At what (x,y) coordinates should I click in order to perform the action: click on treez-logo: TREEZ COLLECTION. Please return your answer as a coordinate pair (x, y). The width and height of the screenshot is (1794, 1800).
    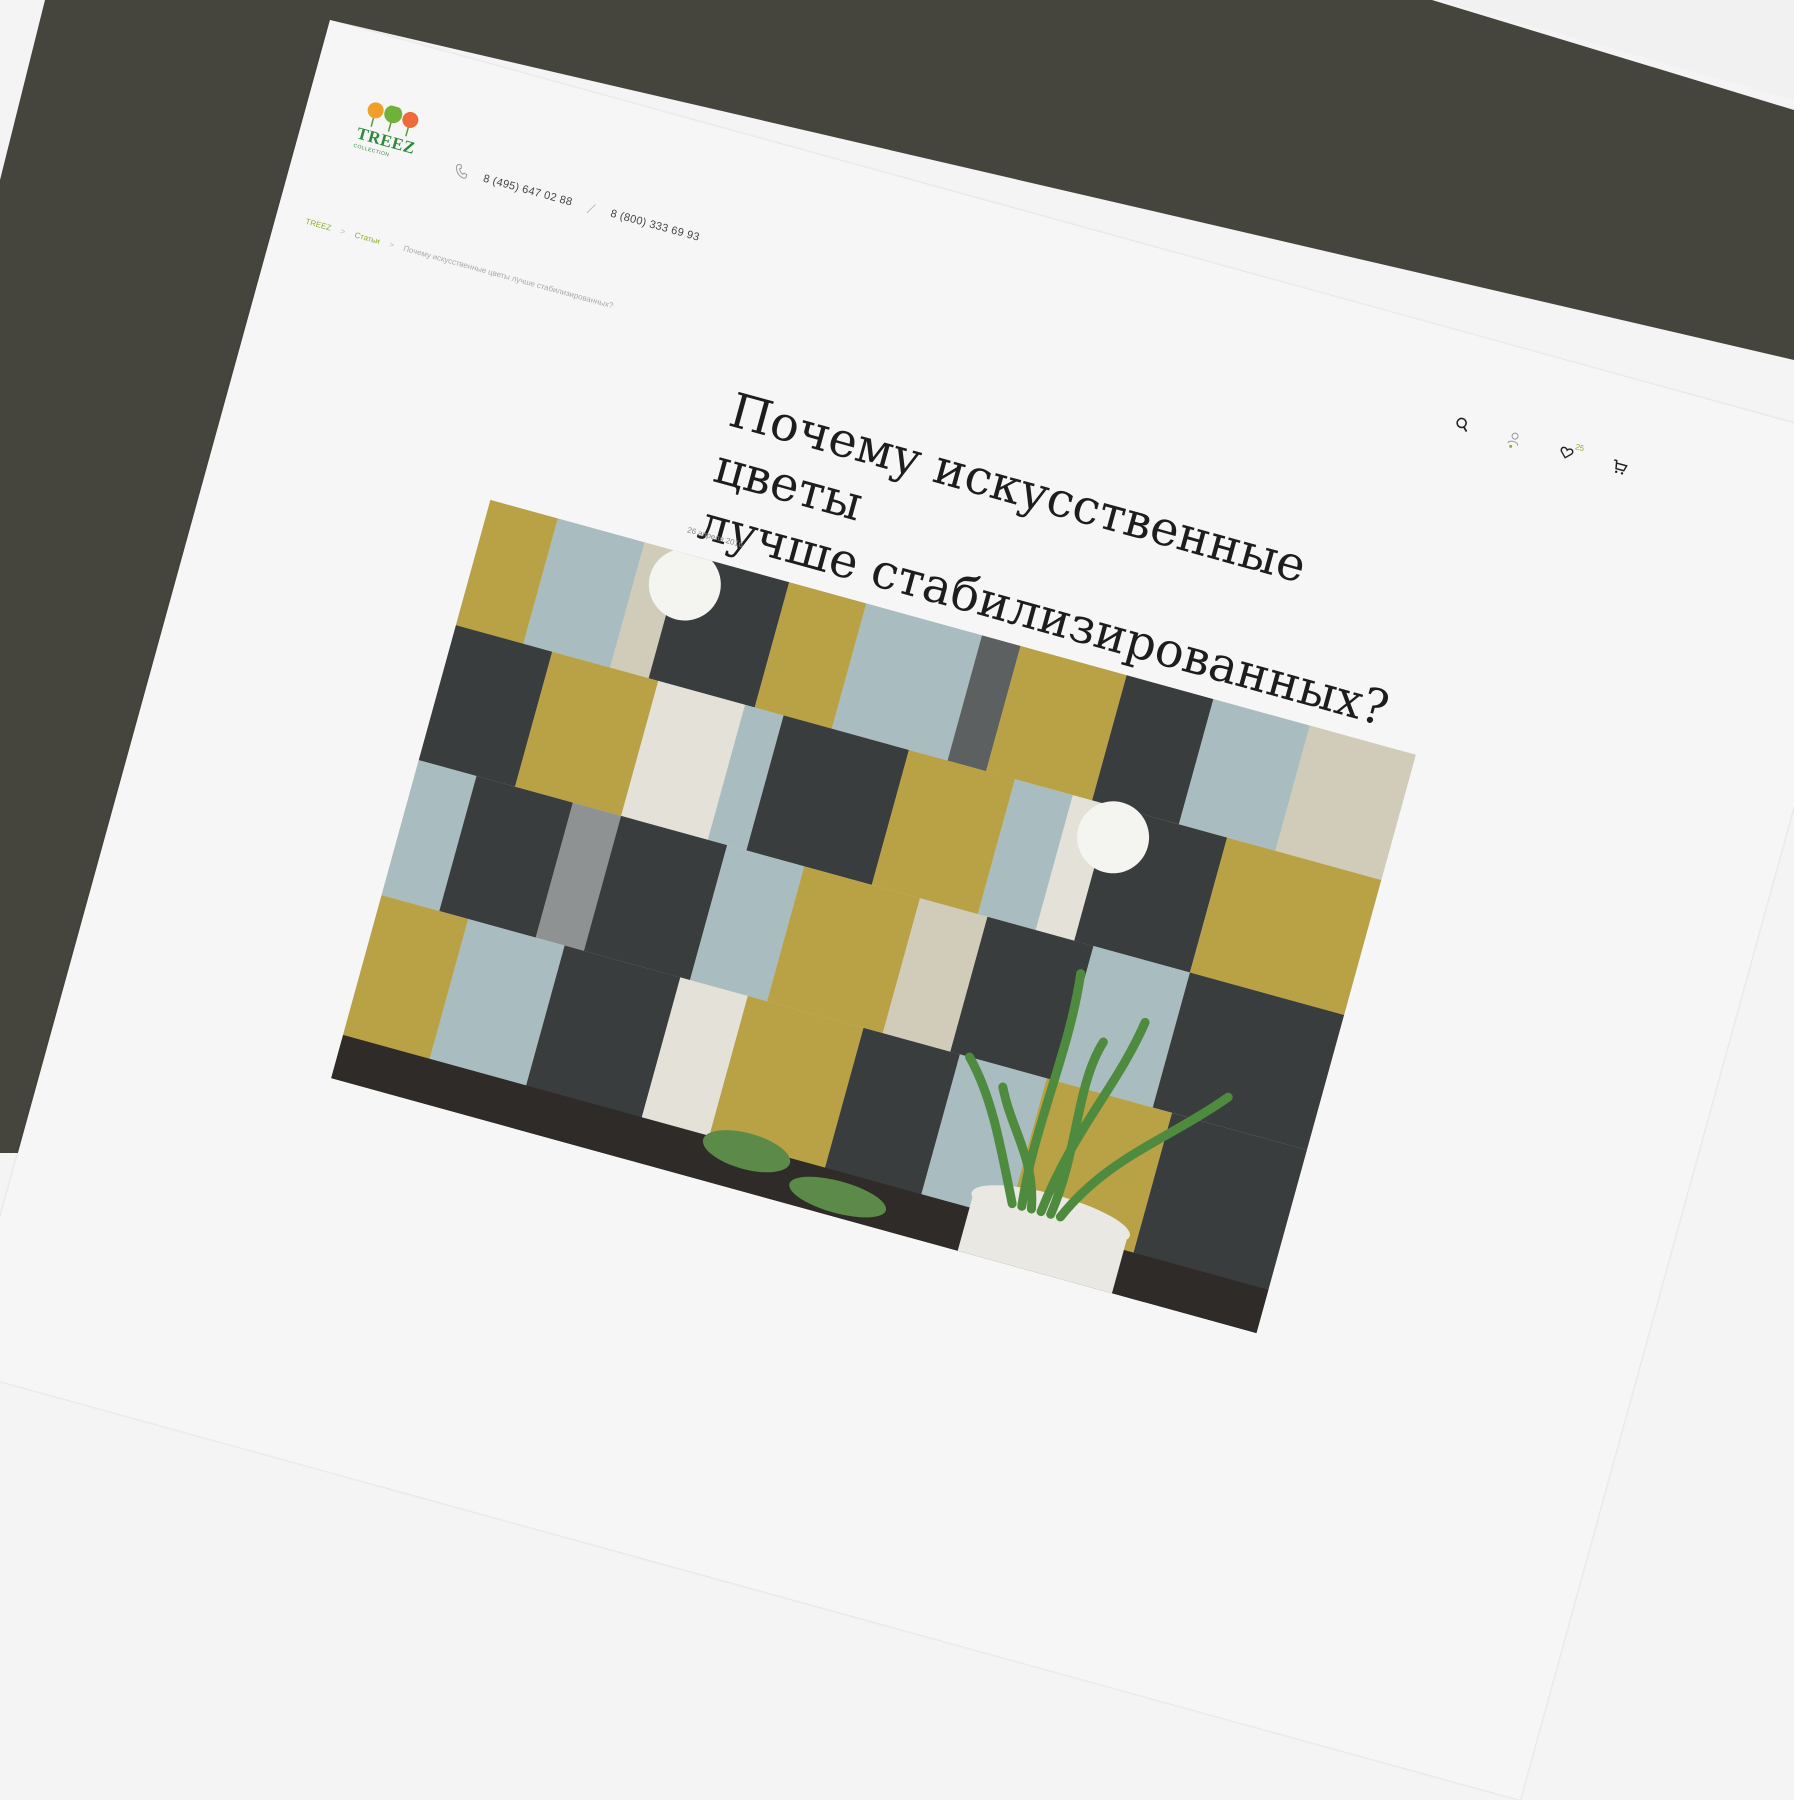
    Looking at the image, I should click on (389, 136).